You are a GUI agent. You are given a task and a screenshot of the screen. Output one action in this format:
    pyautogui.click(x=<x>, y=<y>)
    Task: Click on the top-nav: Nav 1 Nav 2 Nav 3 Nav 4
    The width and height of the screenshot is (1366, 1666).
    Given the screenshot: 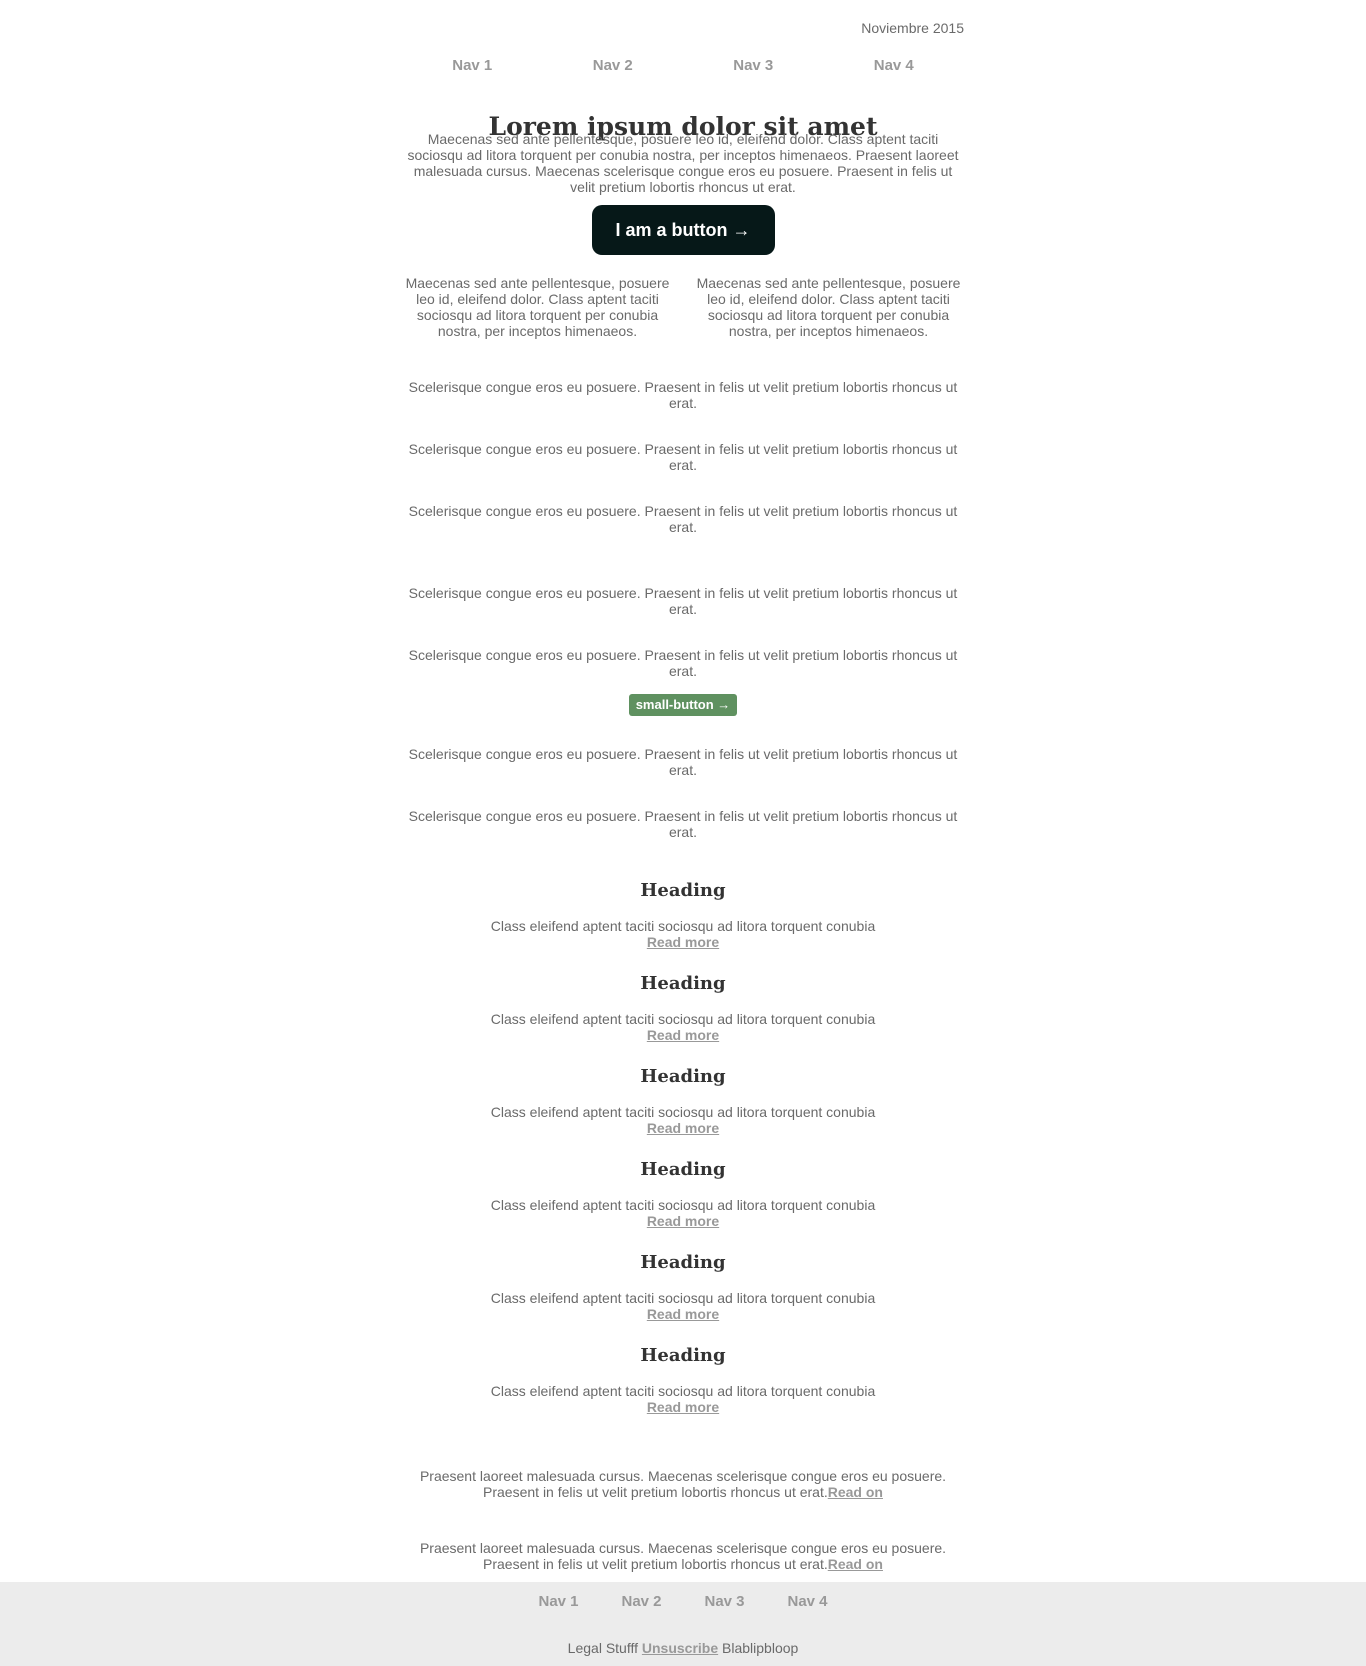 What is the action you would take?
    pyautogui.click(x=683, y=66)
    